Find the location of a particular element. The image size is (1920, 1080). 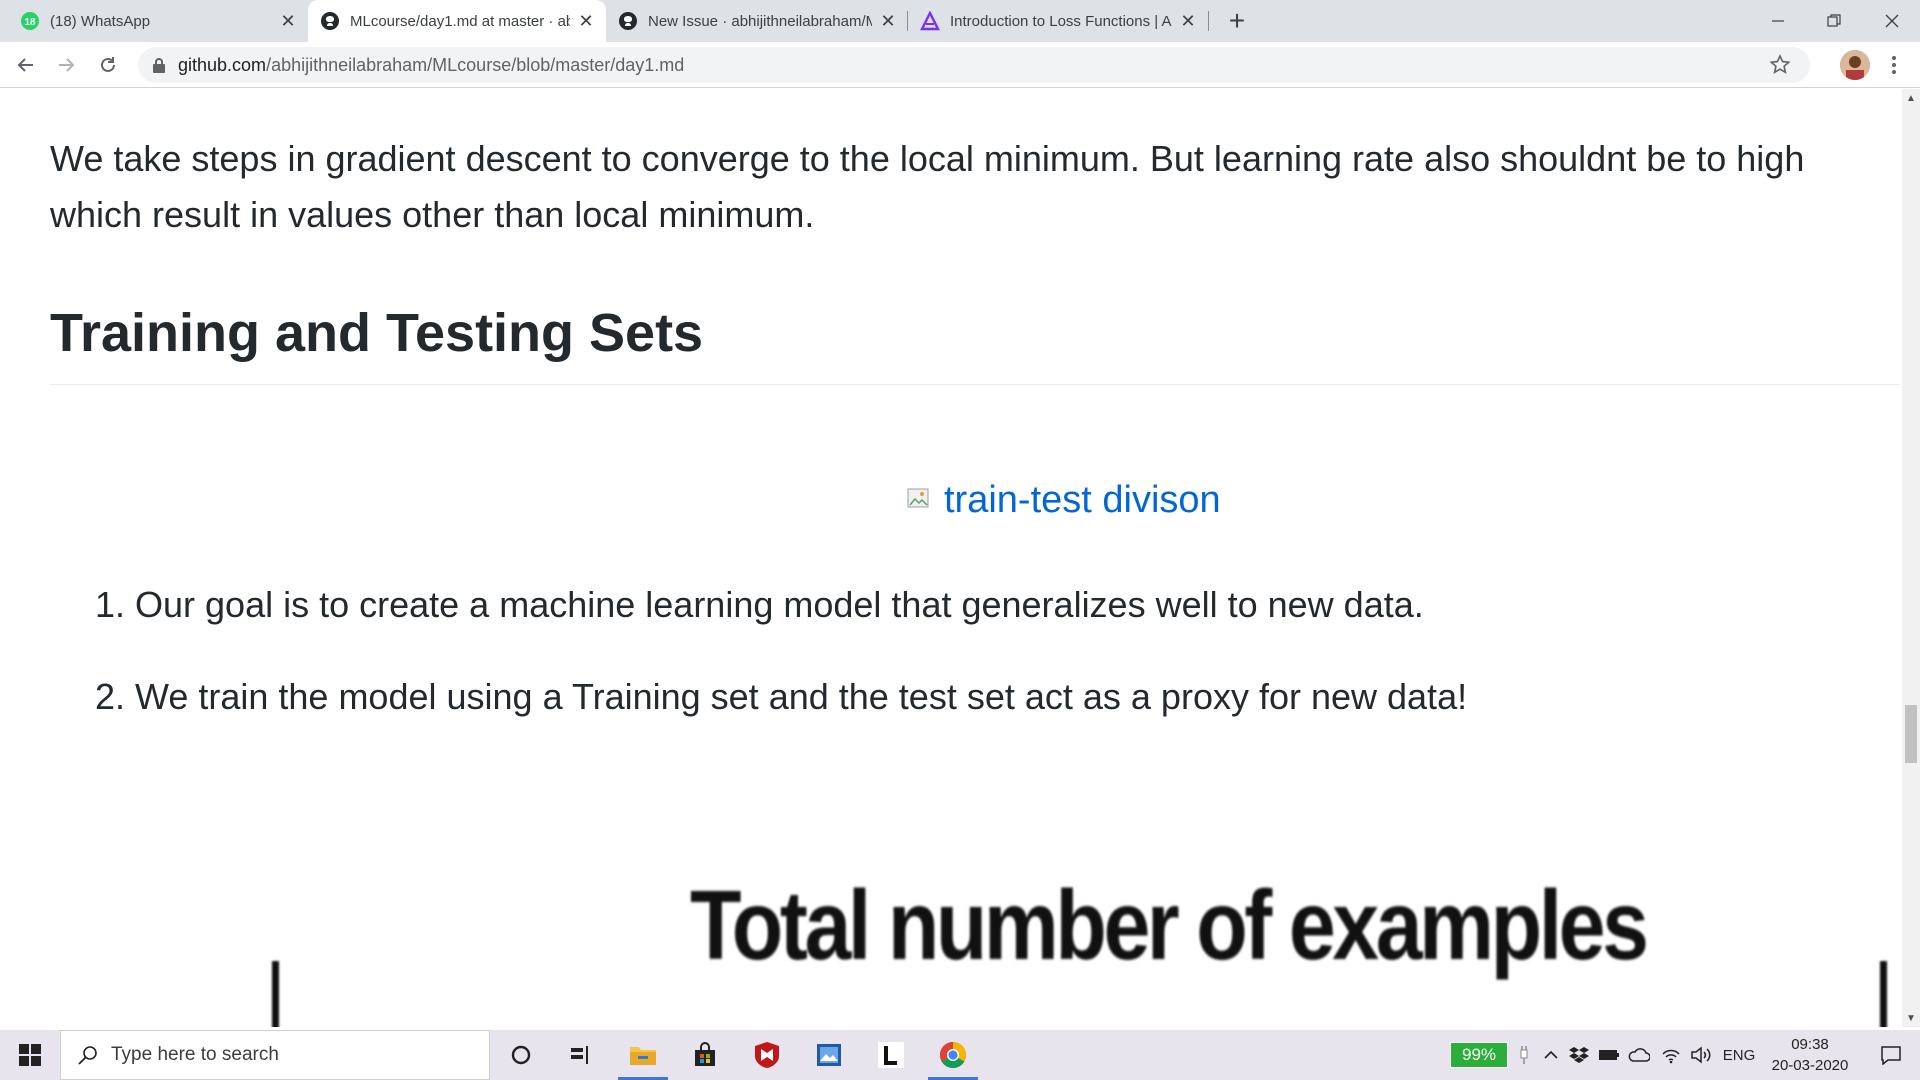

figure-left-bar is located at coordinates (275, 994).